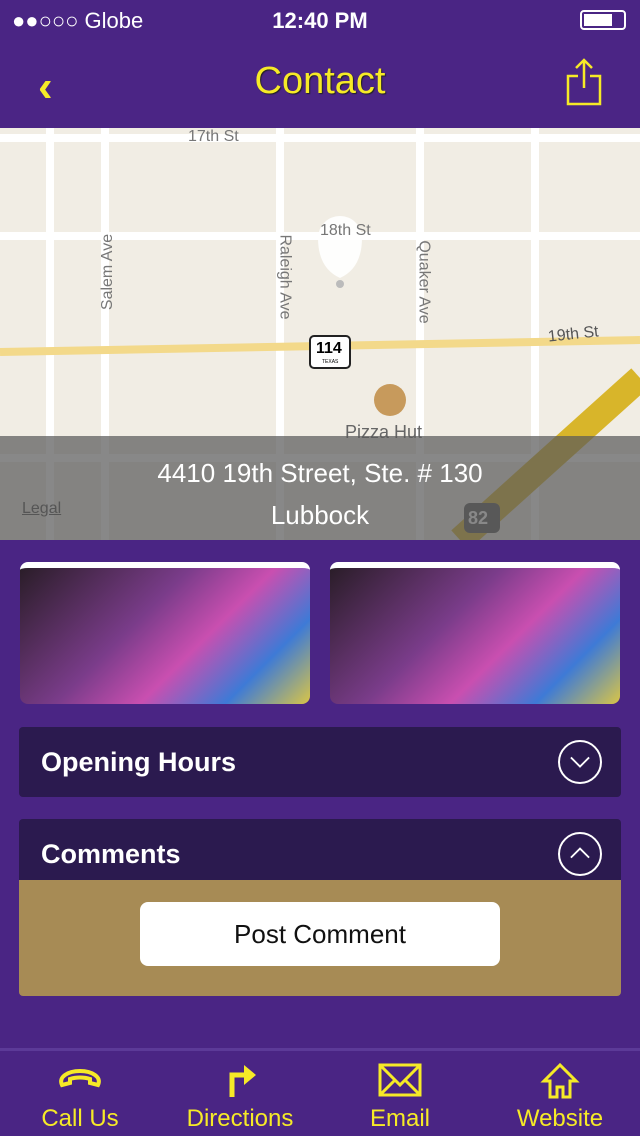 The width and height of the screenshot is (640, 1136). I want to click on highway-shield: 114, so click(329, 348).